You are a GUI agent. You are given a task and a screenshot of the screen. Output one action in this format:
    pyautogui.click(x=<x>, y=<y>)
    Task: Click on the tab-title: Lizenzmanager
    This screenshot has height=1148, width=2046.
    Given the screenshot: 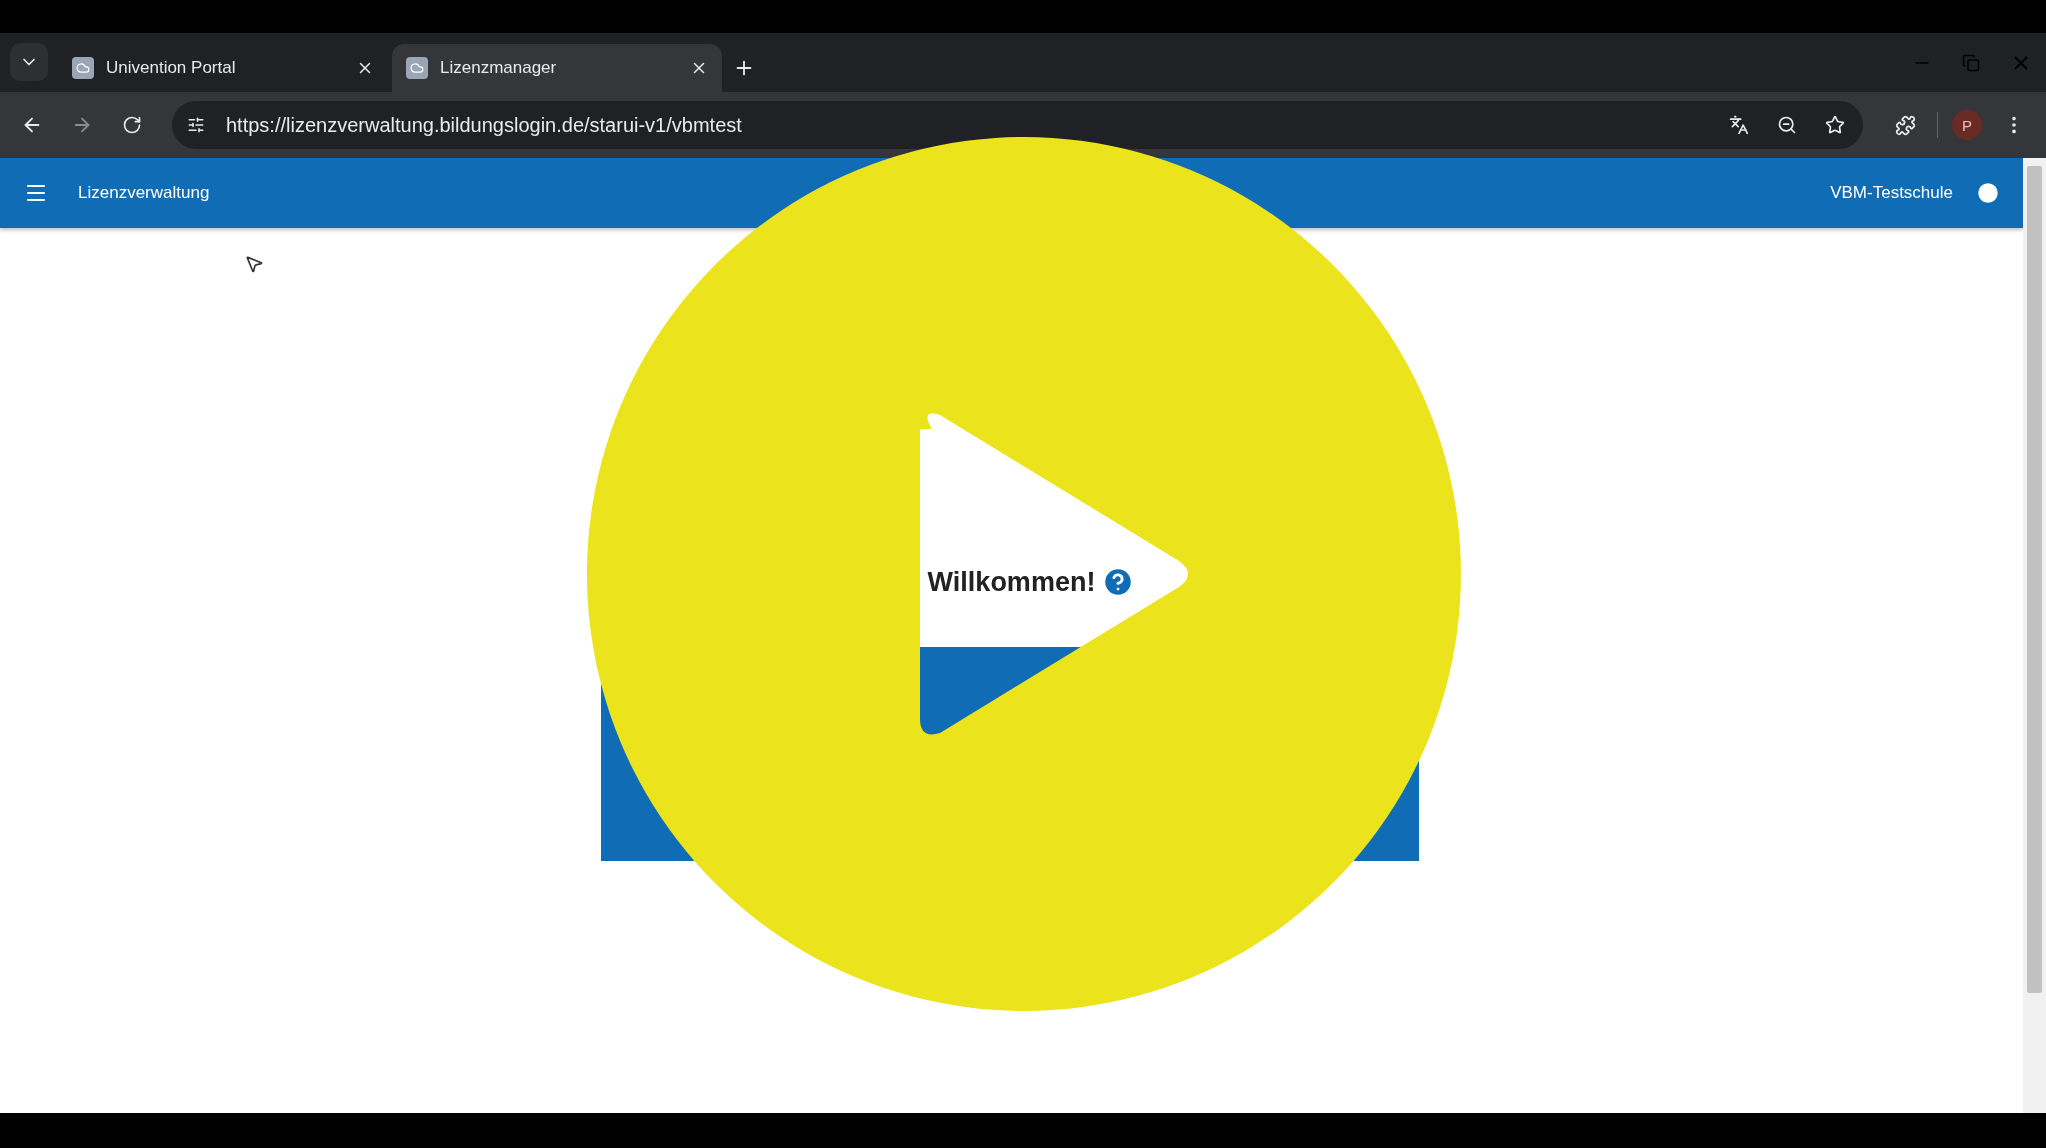 What is the action you would take?
    pyautogui.click(x=499, y=68)
    